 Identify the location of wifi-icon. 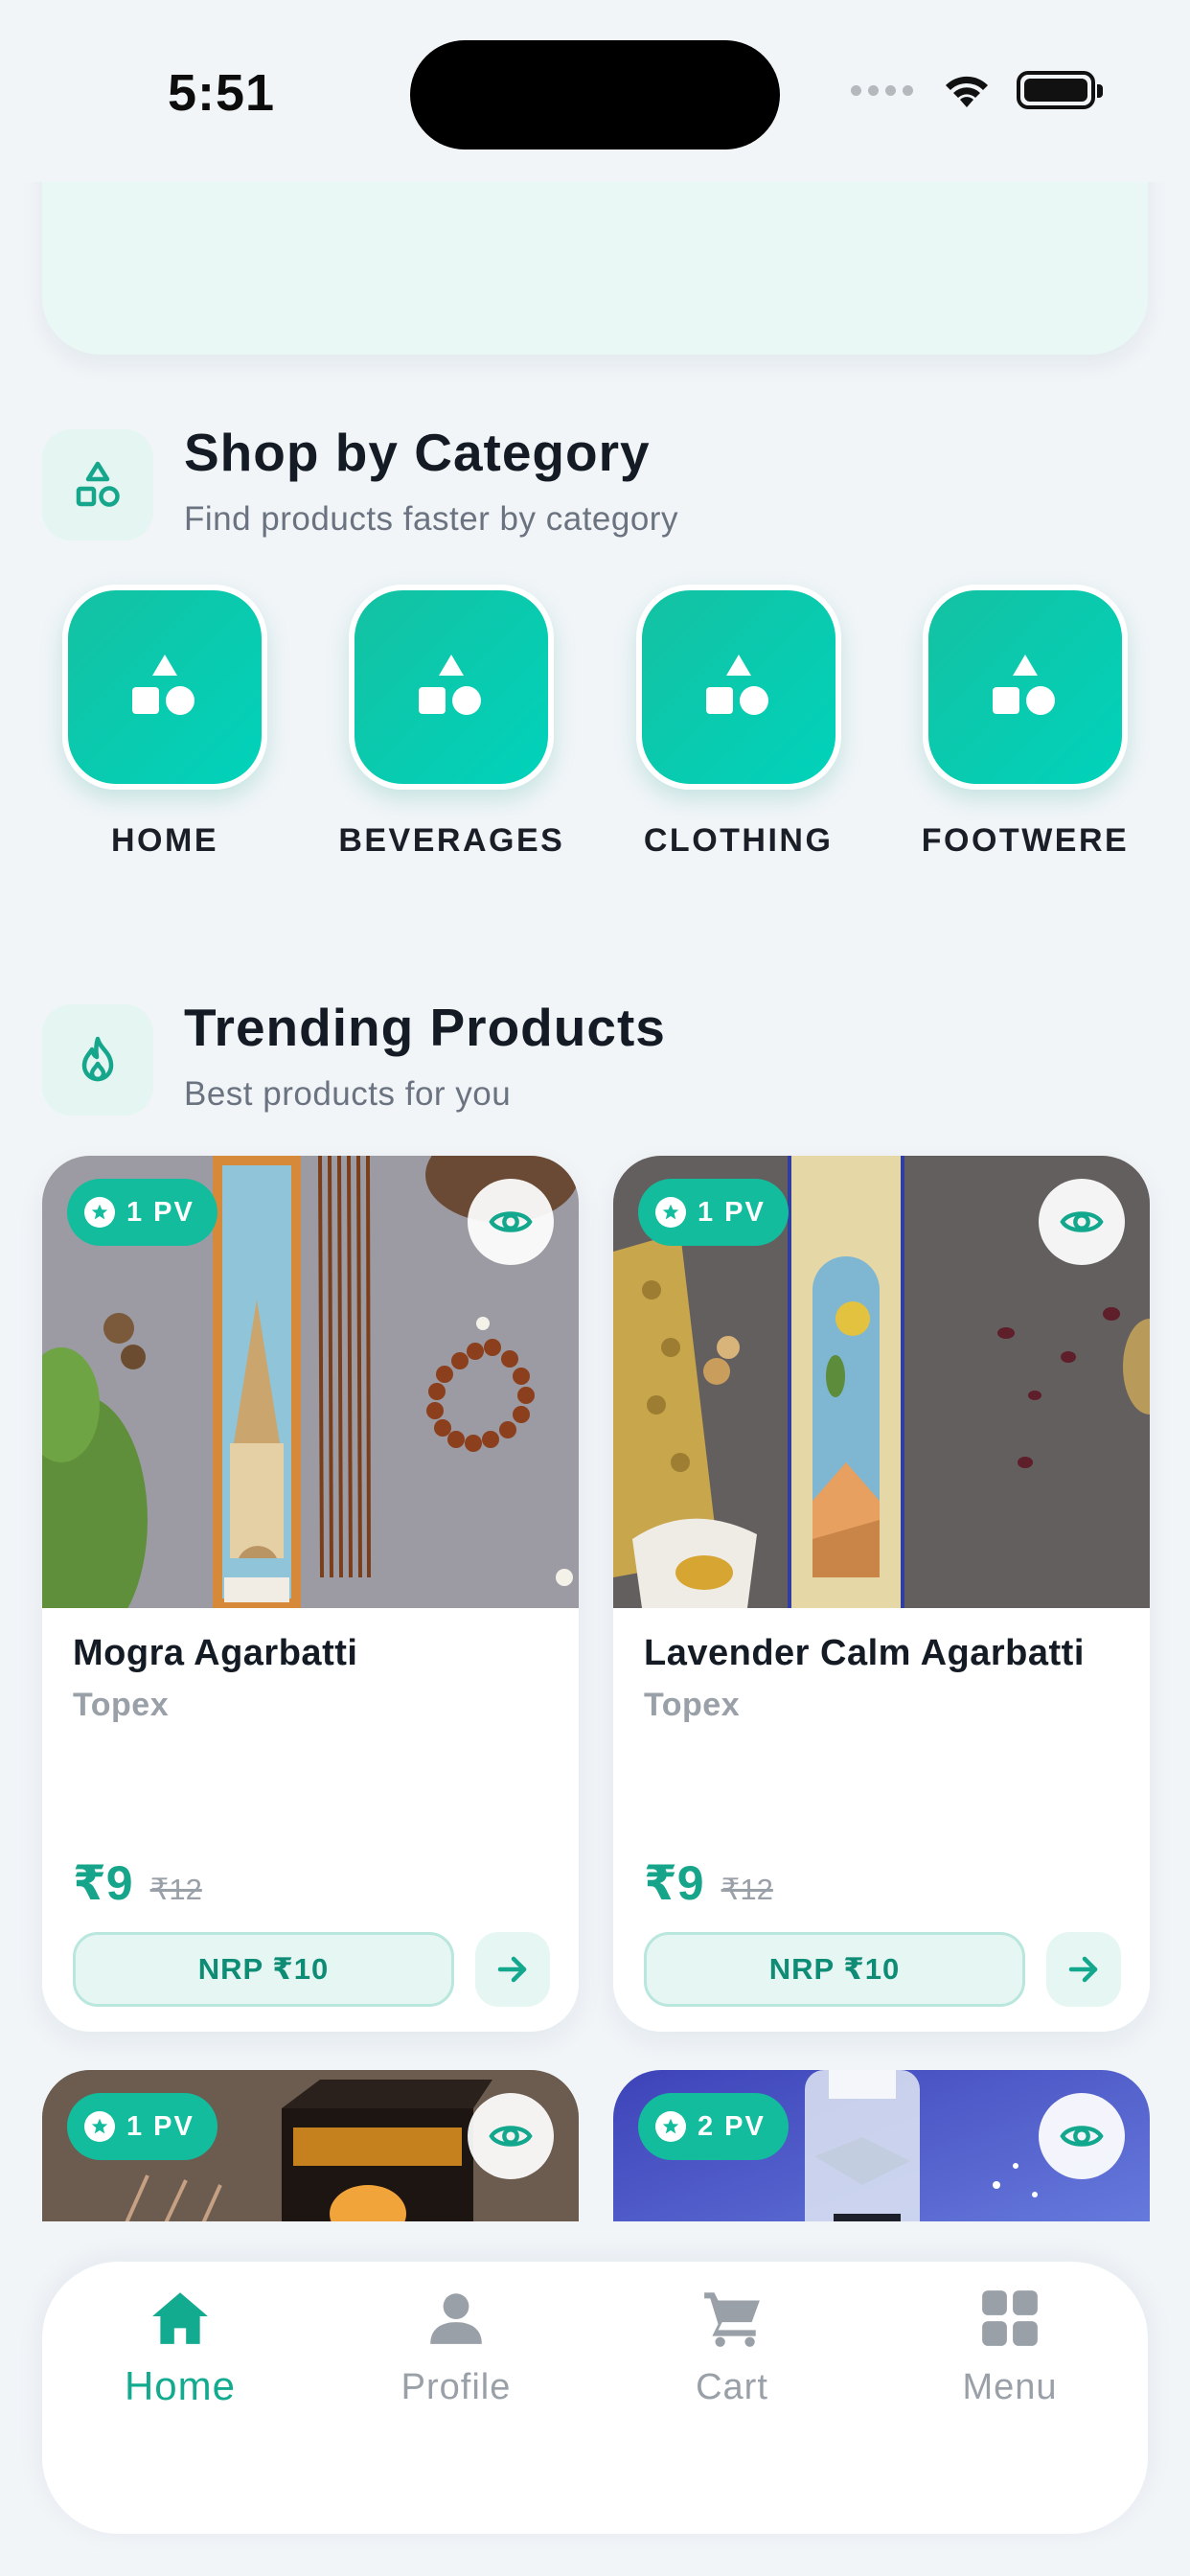
(967, 91).